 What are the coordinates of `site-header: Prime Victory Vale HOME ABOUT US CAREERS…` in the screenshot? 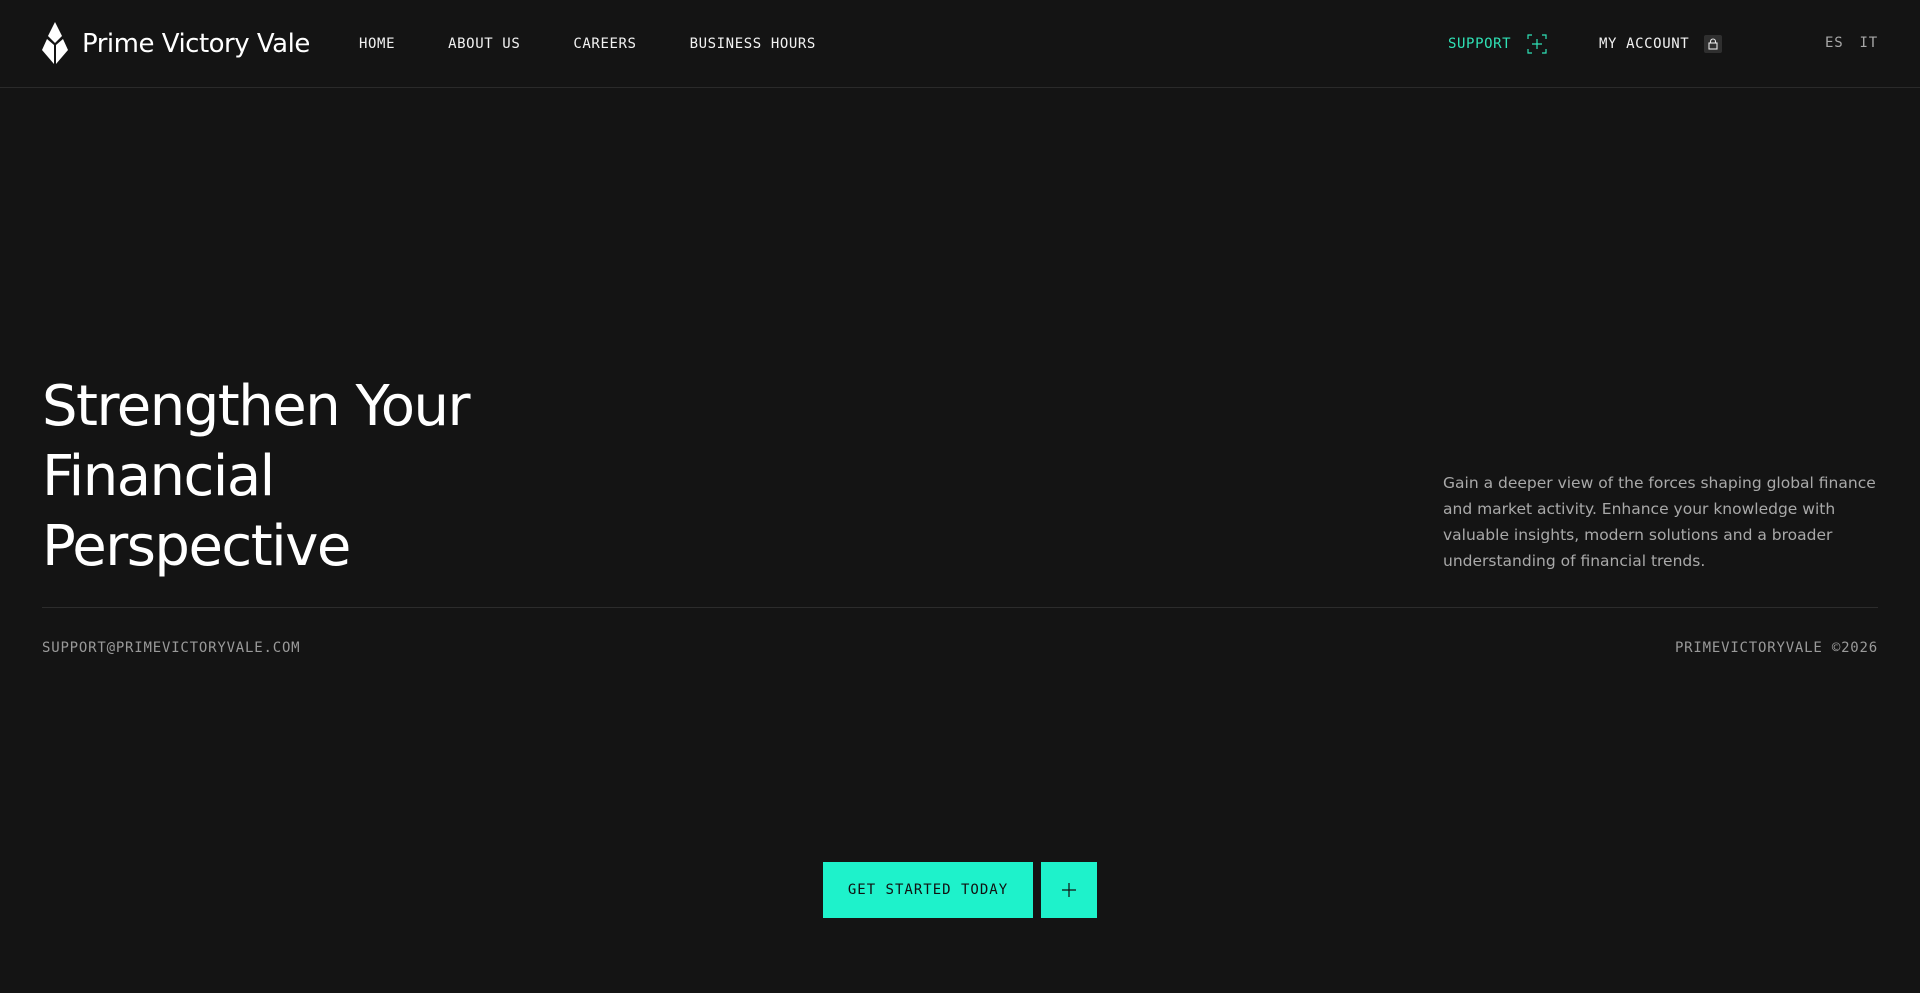 It's located at (960, 44).